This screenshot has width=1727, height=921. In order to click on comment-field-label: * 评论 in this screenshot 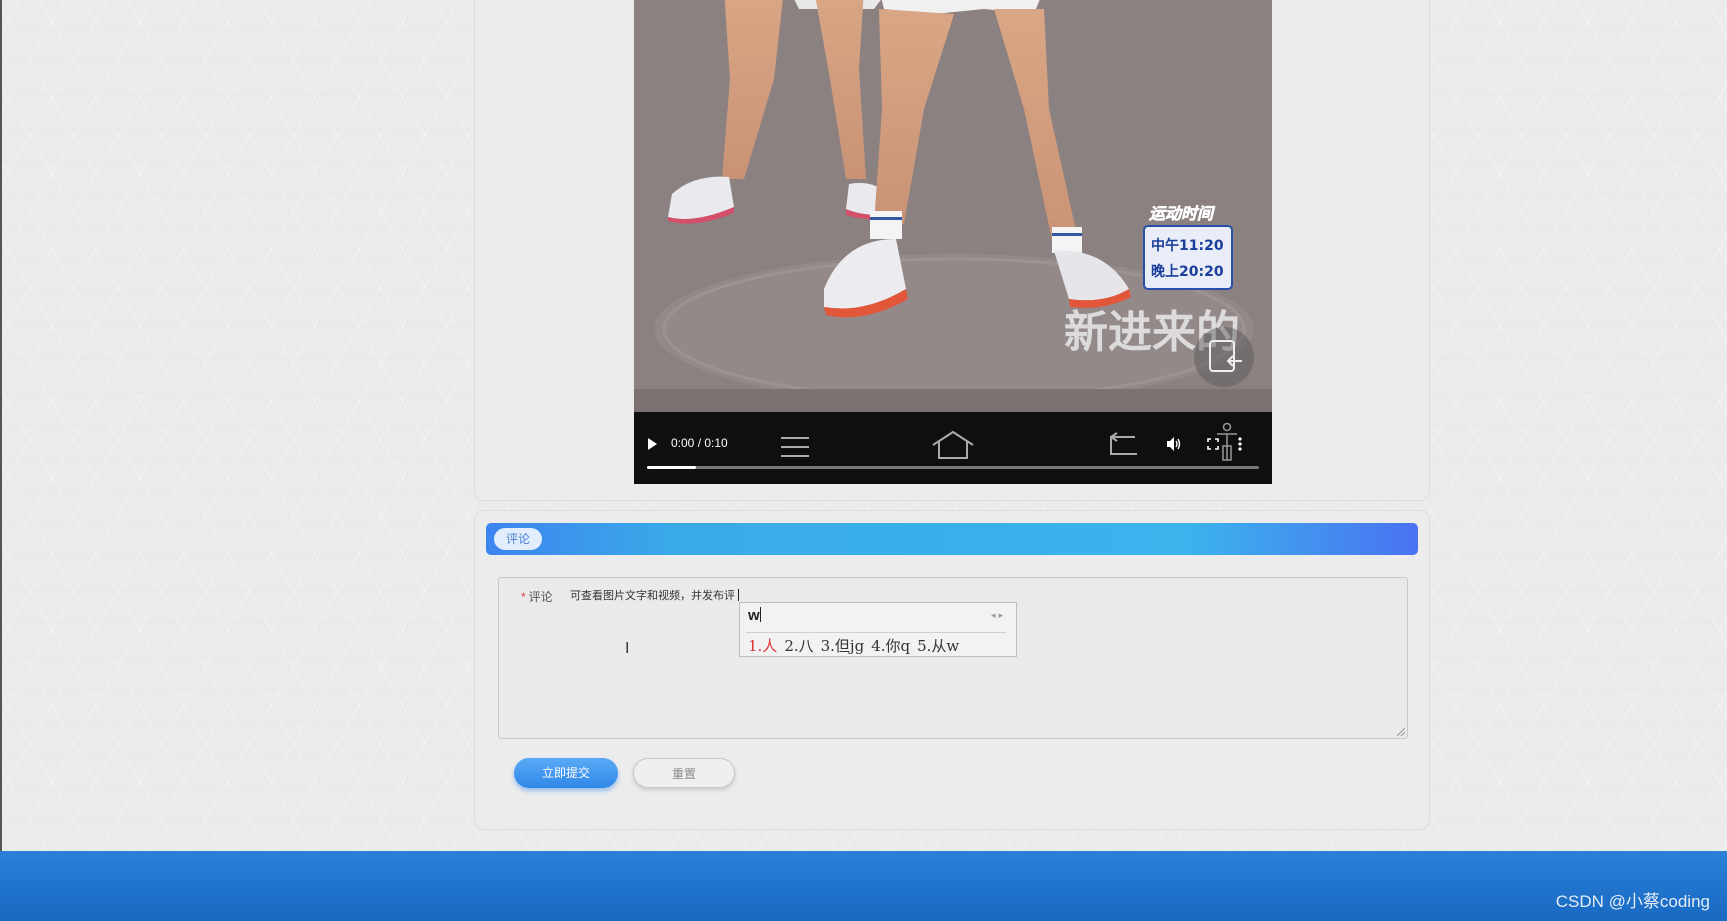, I will do `click(537, 596)`.